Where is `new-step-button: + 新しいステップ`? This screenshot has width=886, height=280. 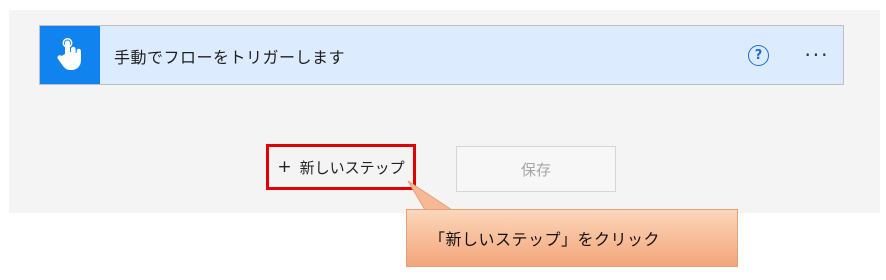 new-step-button: + 新しいステップ is located at coordinates (341, 167).